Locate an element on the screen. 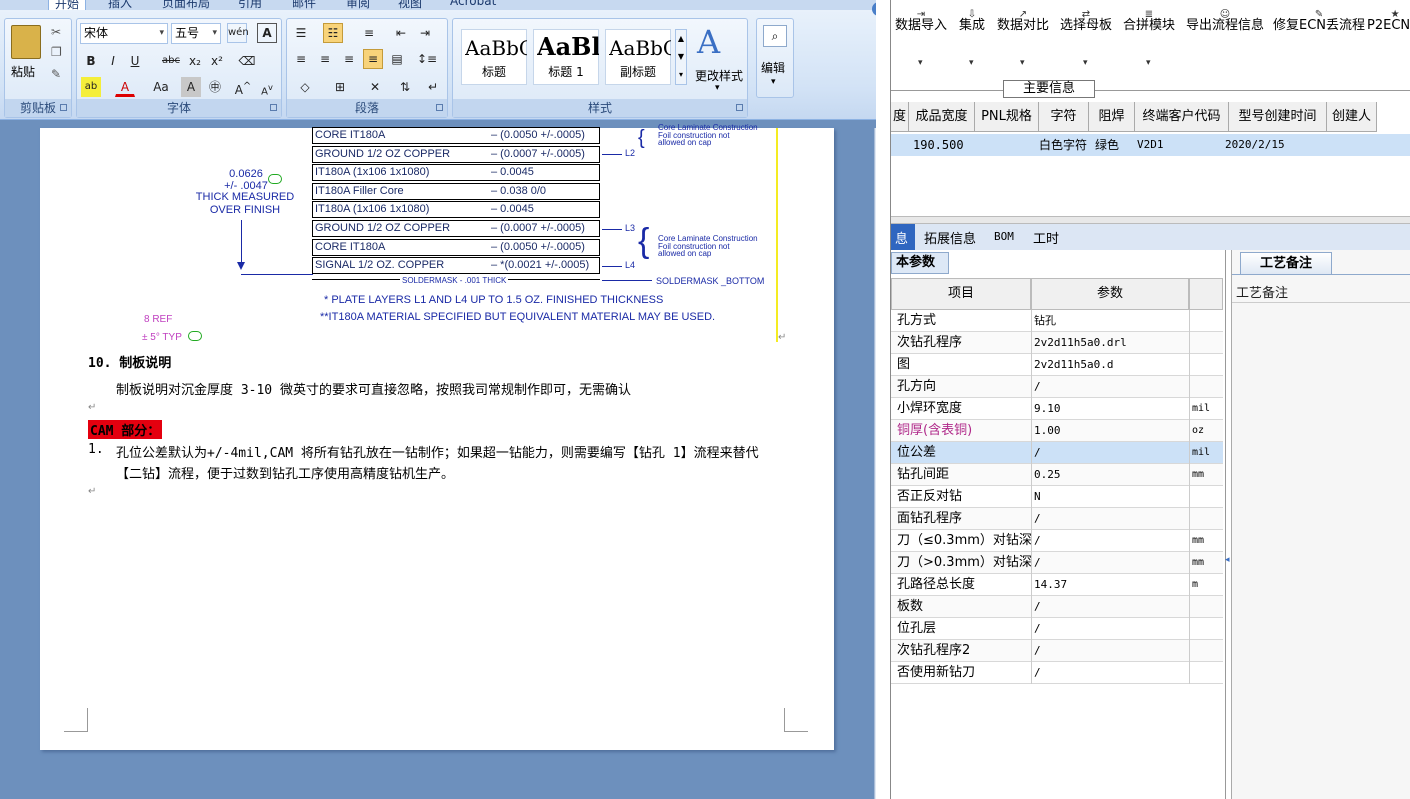 The height and width of the screenshot is (799, 1410). bold-button: B is located at coordinates (91, 61).